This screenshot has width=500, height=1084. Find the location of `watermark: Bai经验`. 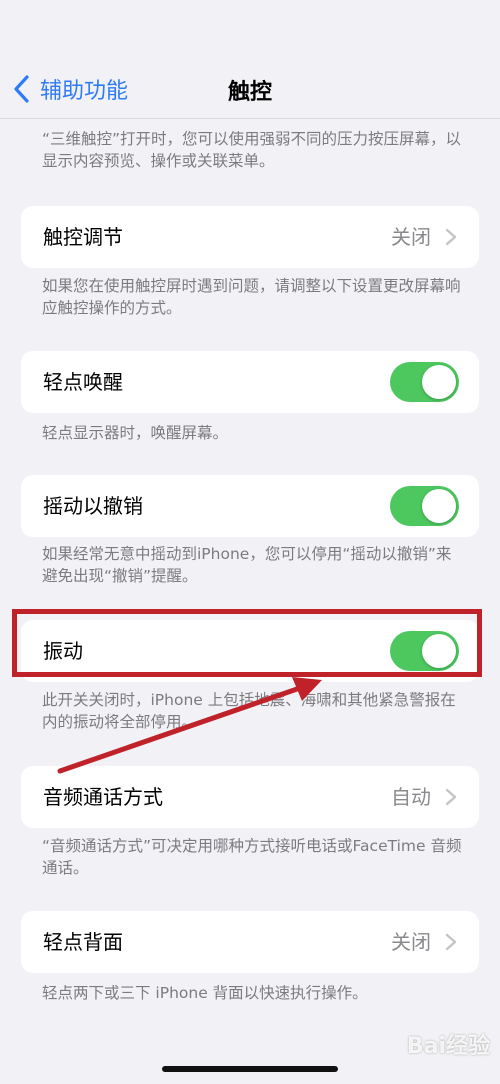

watermark: Bai经验 is located at coordinates (448, 1046).